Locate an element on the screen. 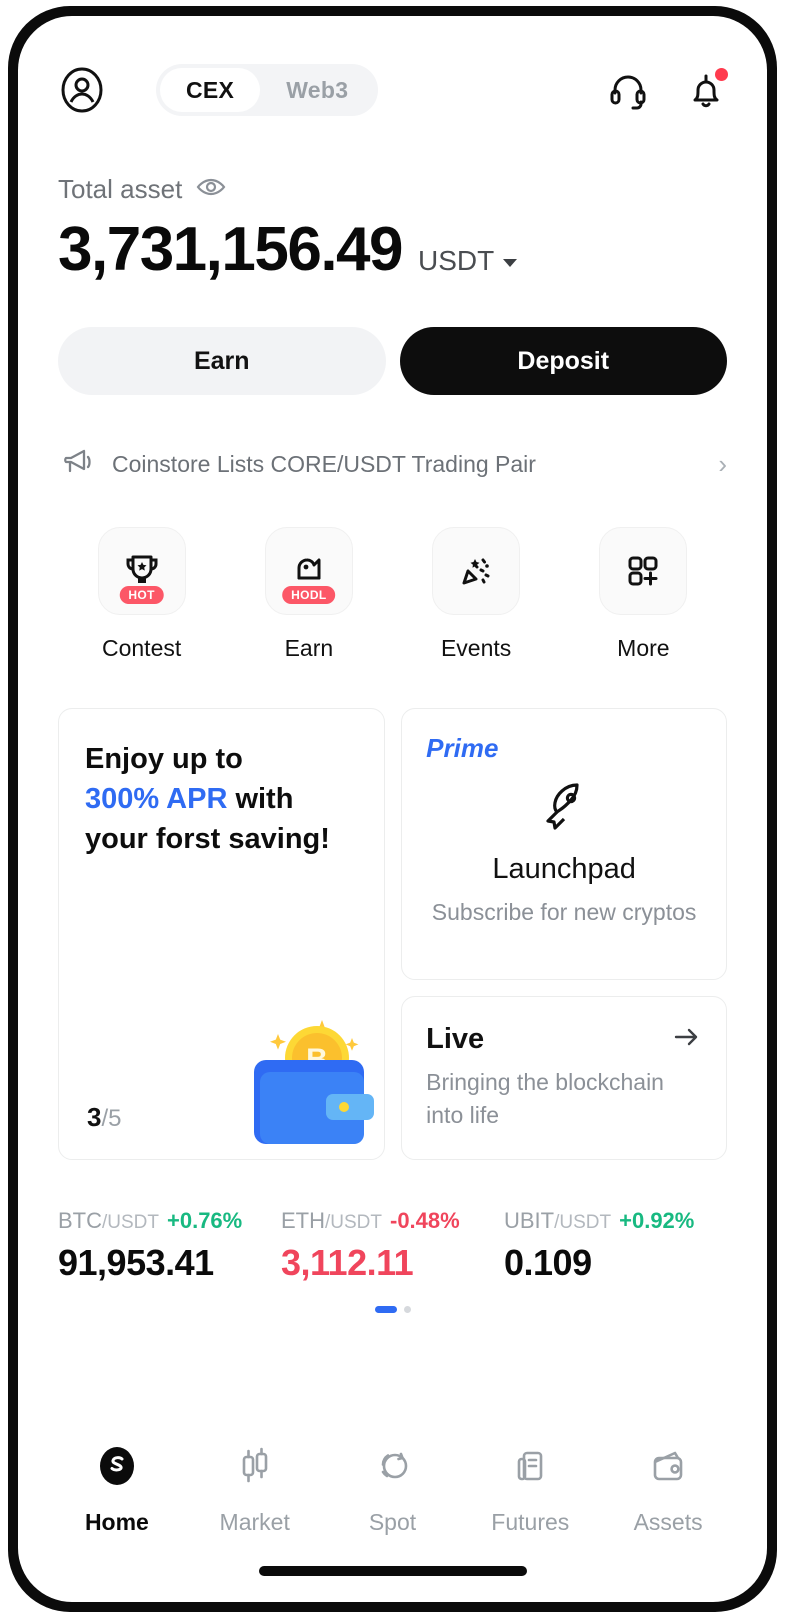 The height and width of the screenshot is (1618, 785). deposit-button: Deposit is located at coordinates (563, 361).